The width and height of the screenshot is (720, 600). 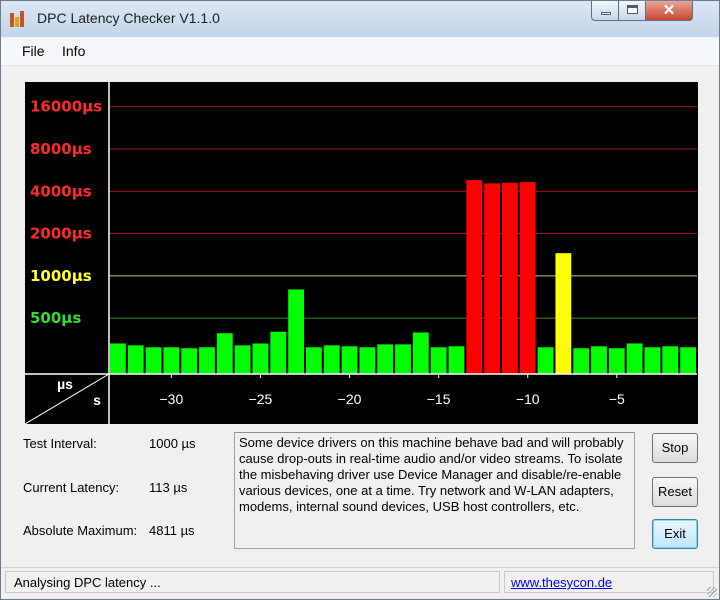 I want to click on y-tick-label: 4000µs, so click(x=61, y=191).